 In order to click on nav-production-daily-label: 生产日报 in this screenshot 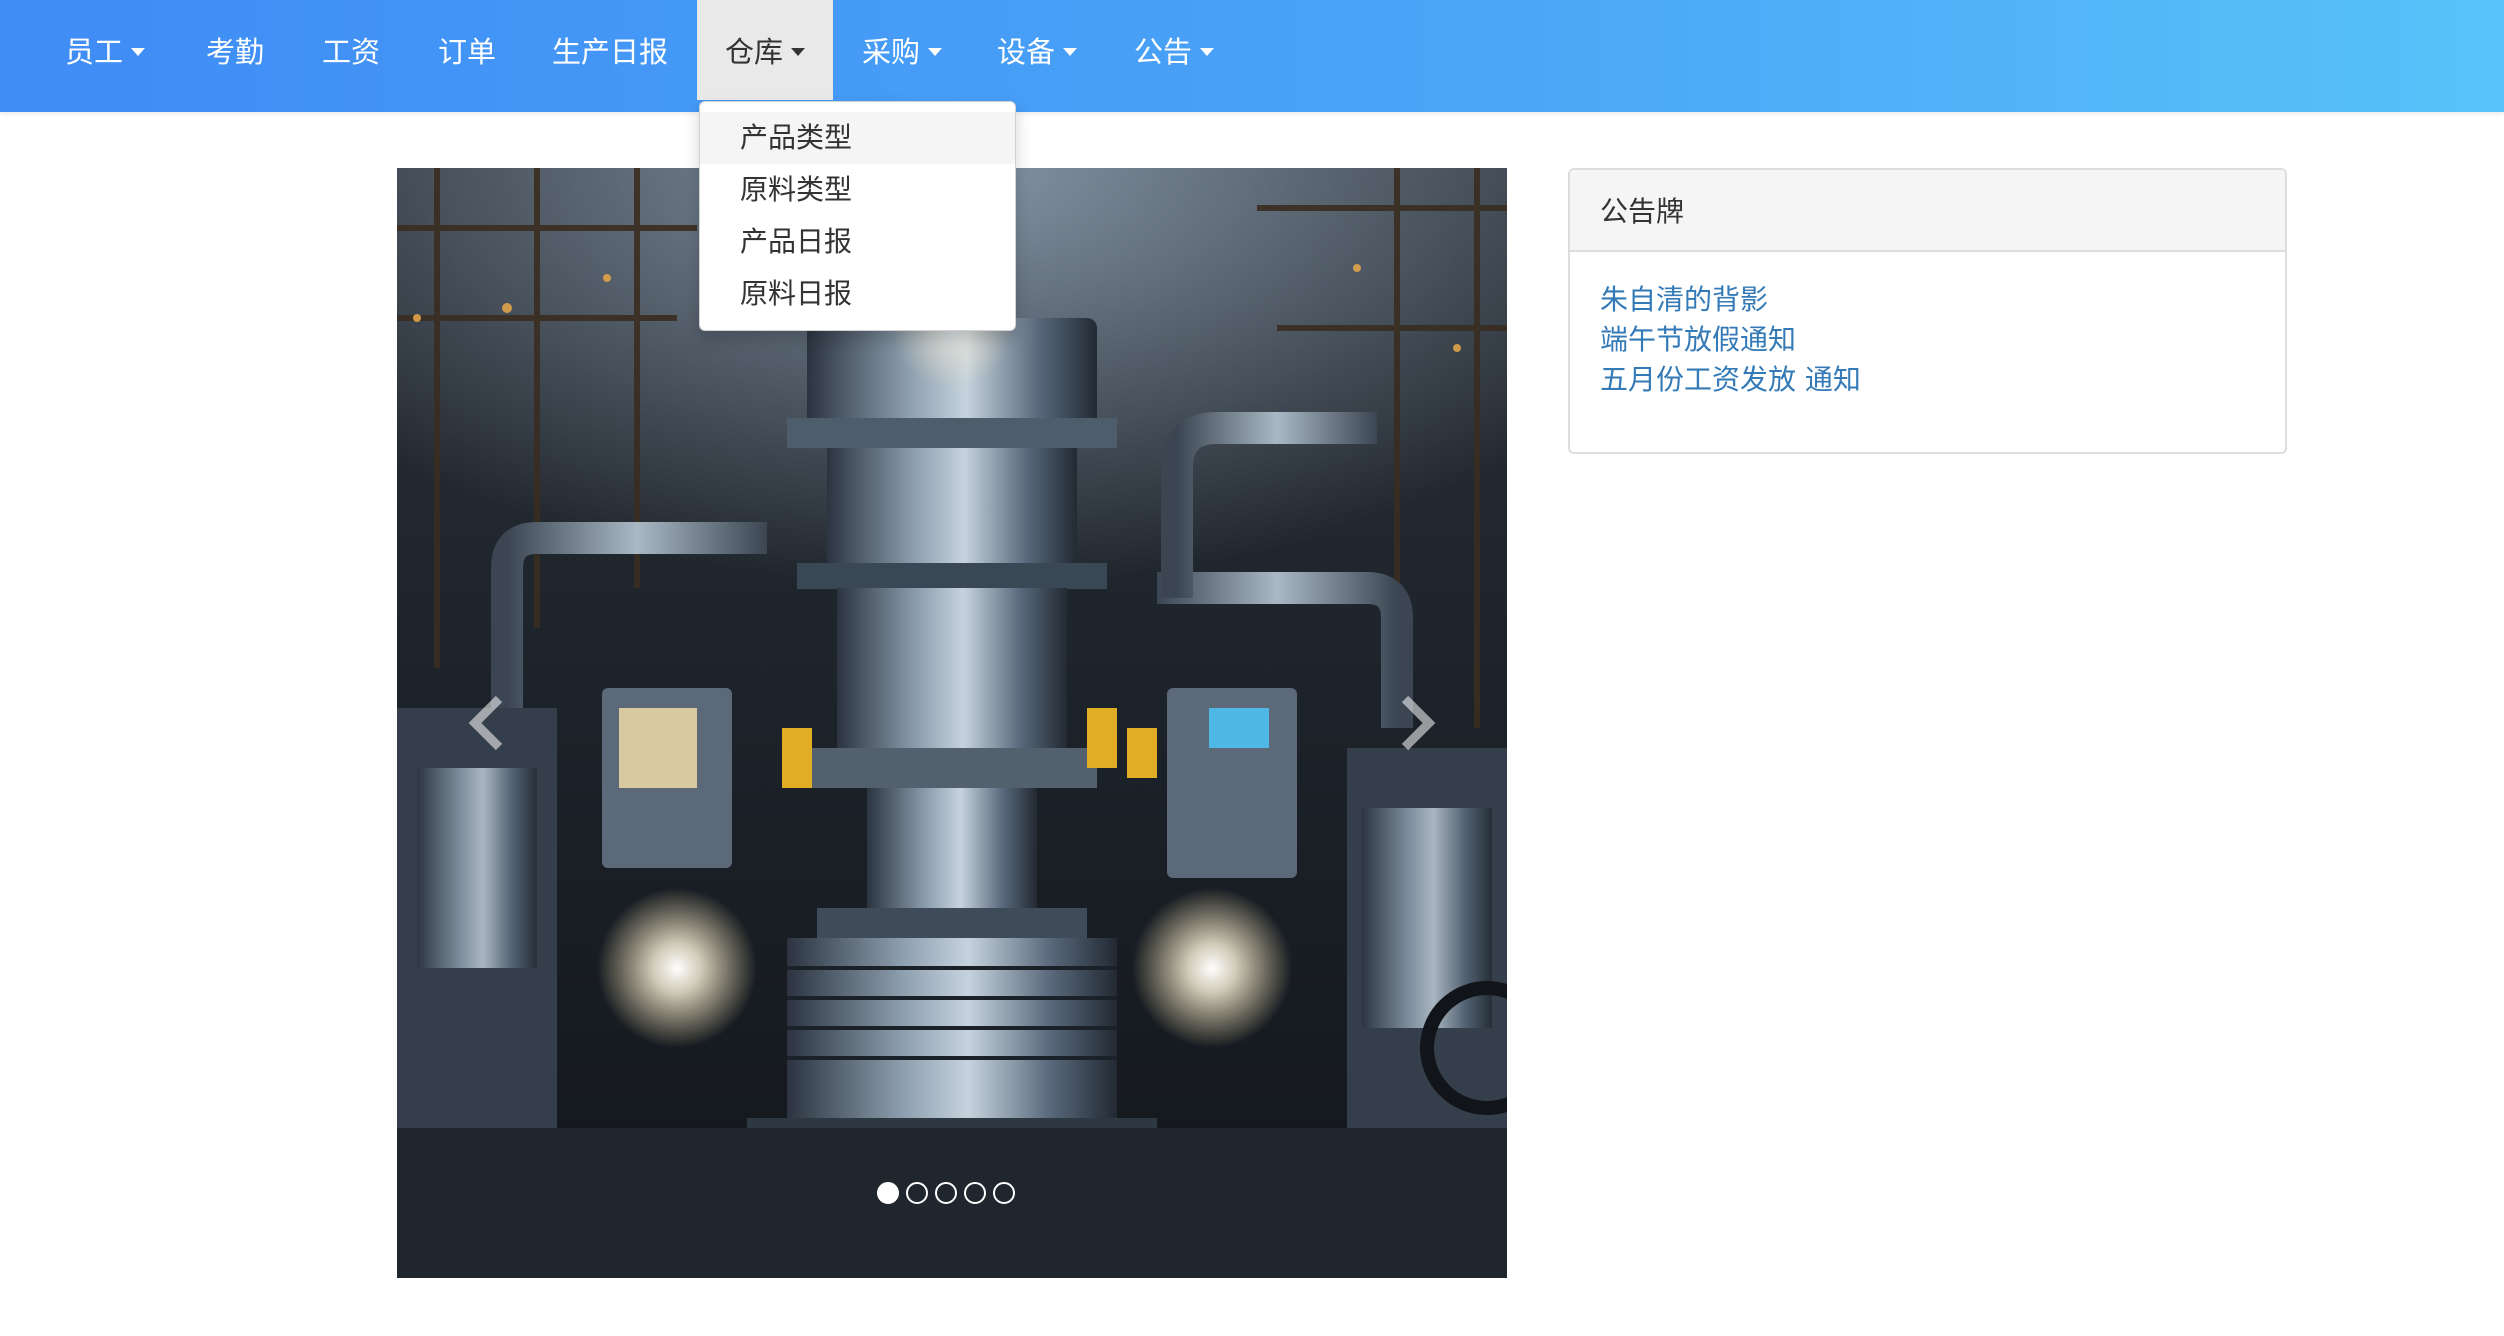, I will do `click(609, 52)`.